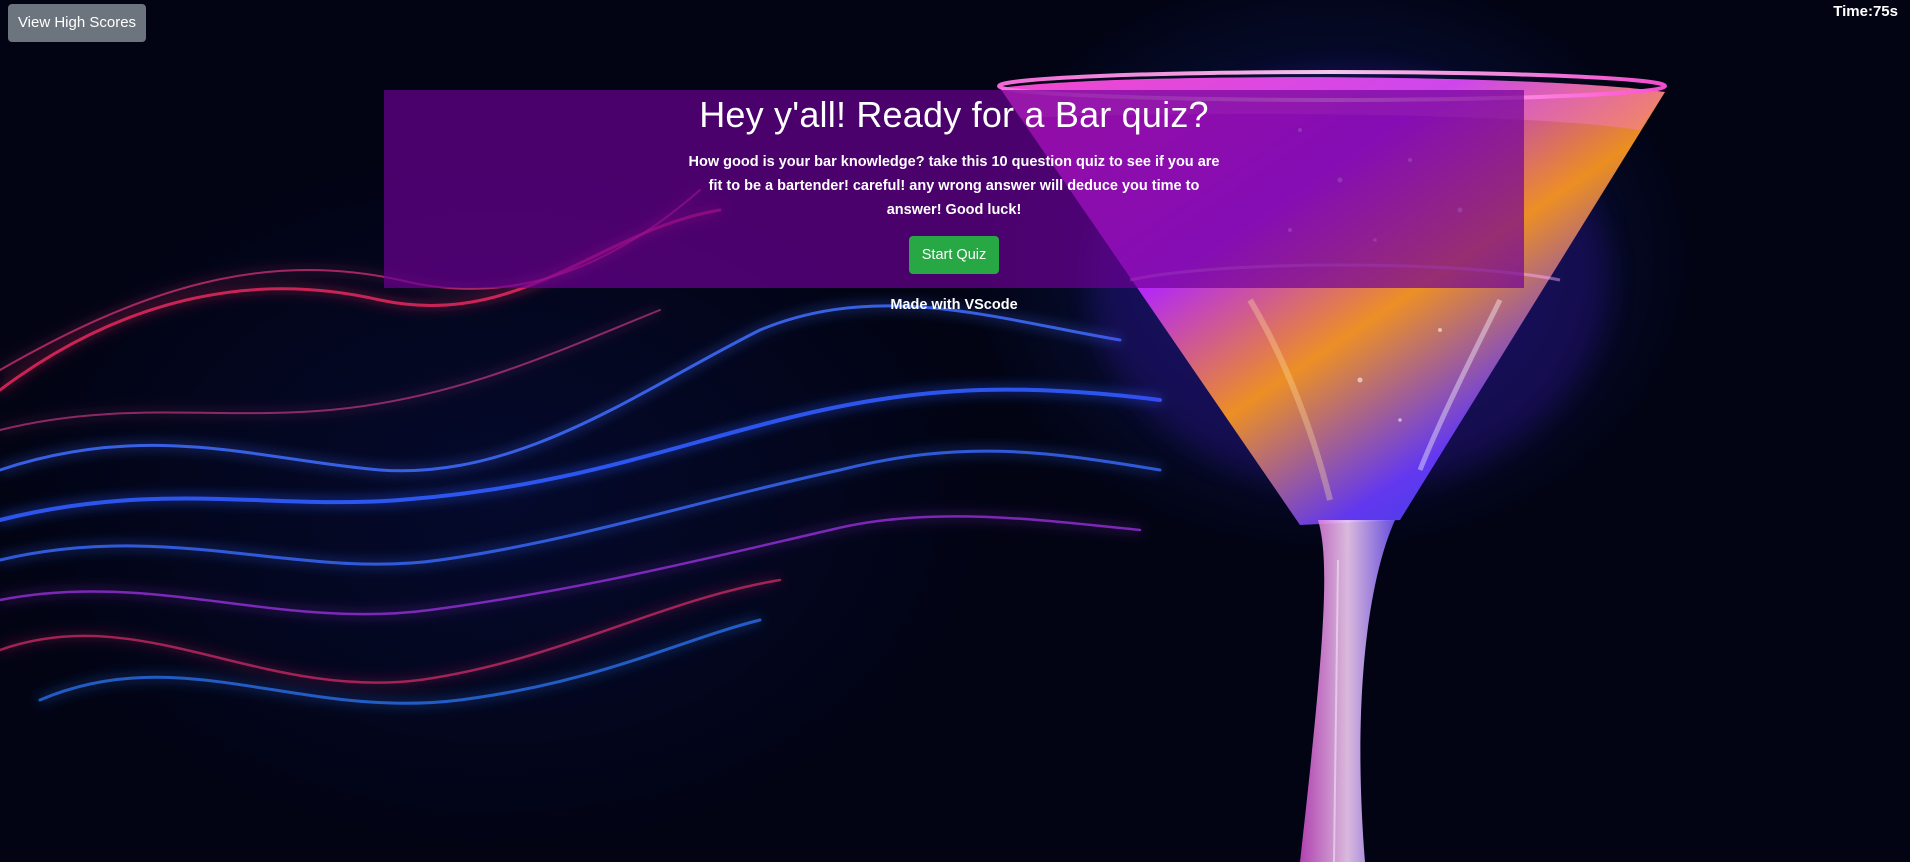  I want to click on start-quiz-button: Start Quiz, so click(954, 255).